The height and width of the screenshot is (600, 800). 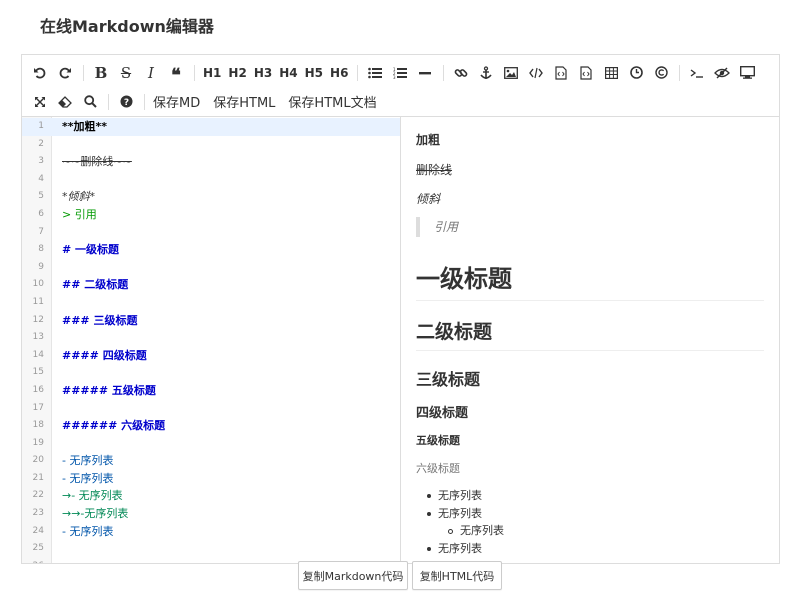 I want to click on code-line-text: ~~删除线~~, so click(x=97, y=162).